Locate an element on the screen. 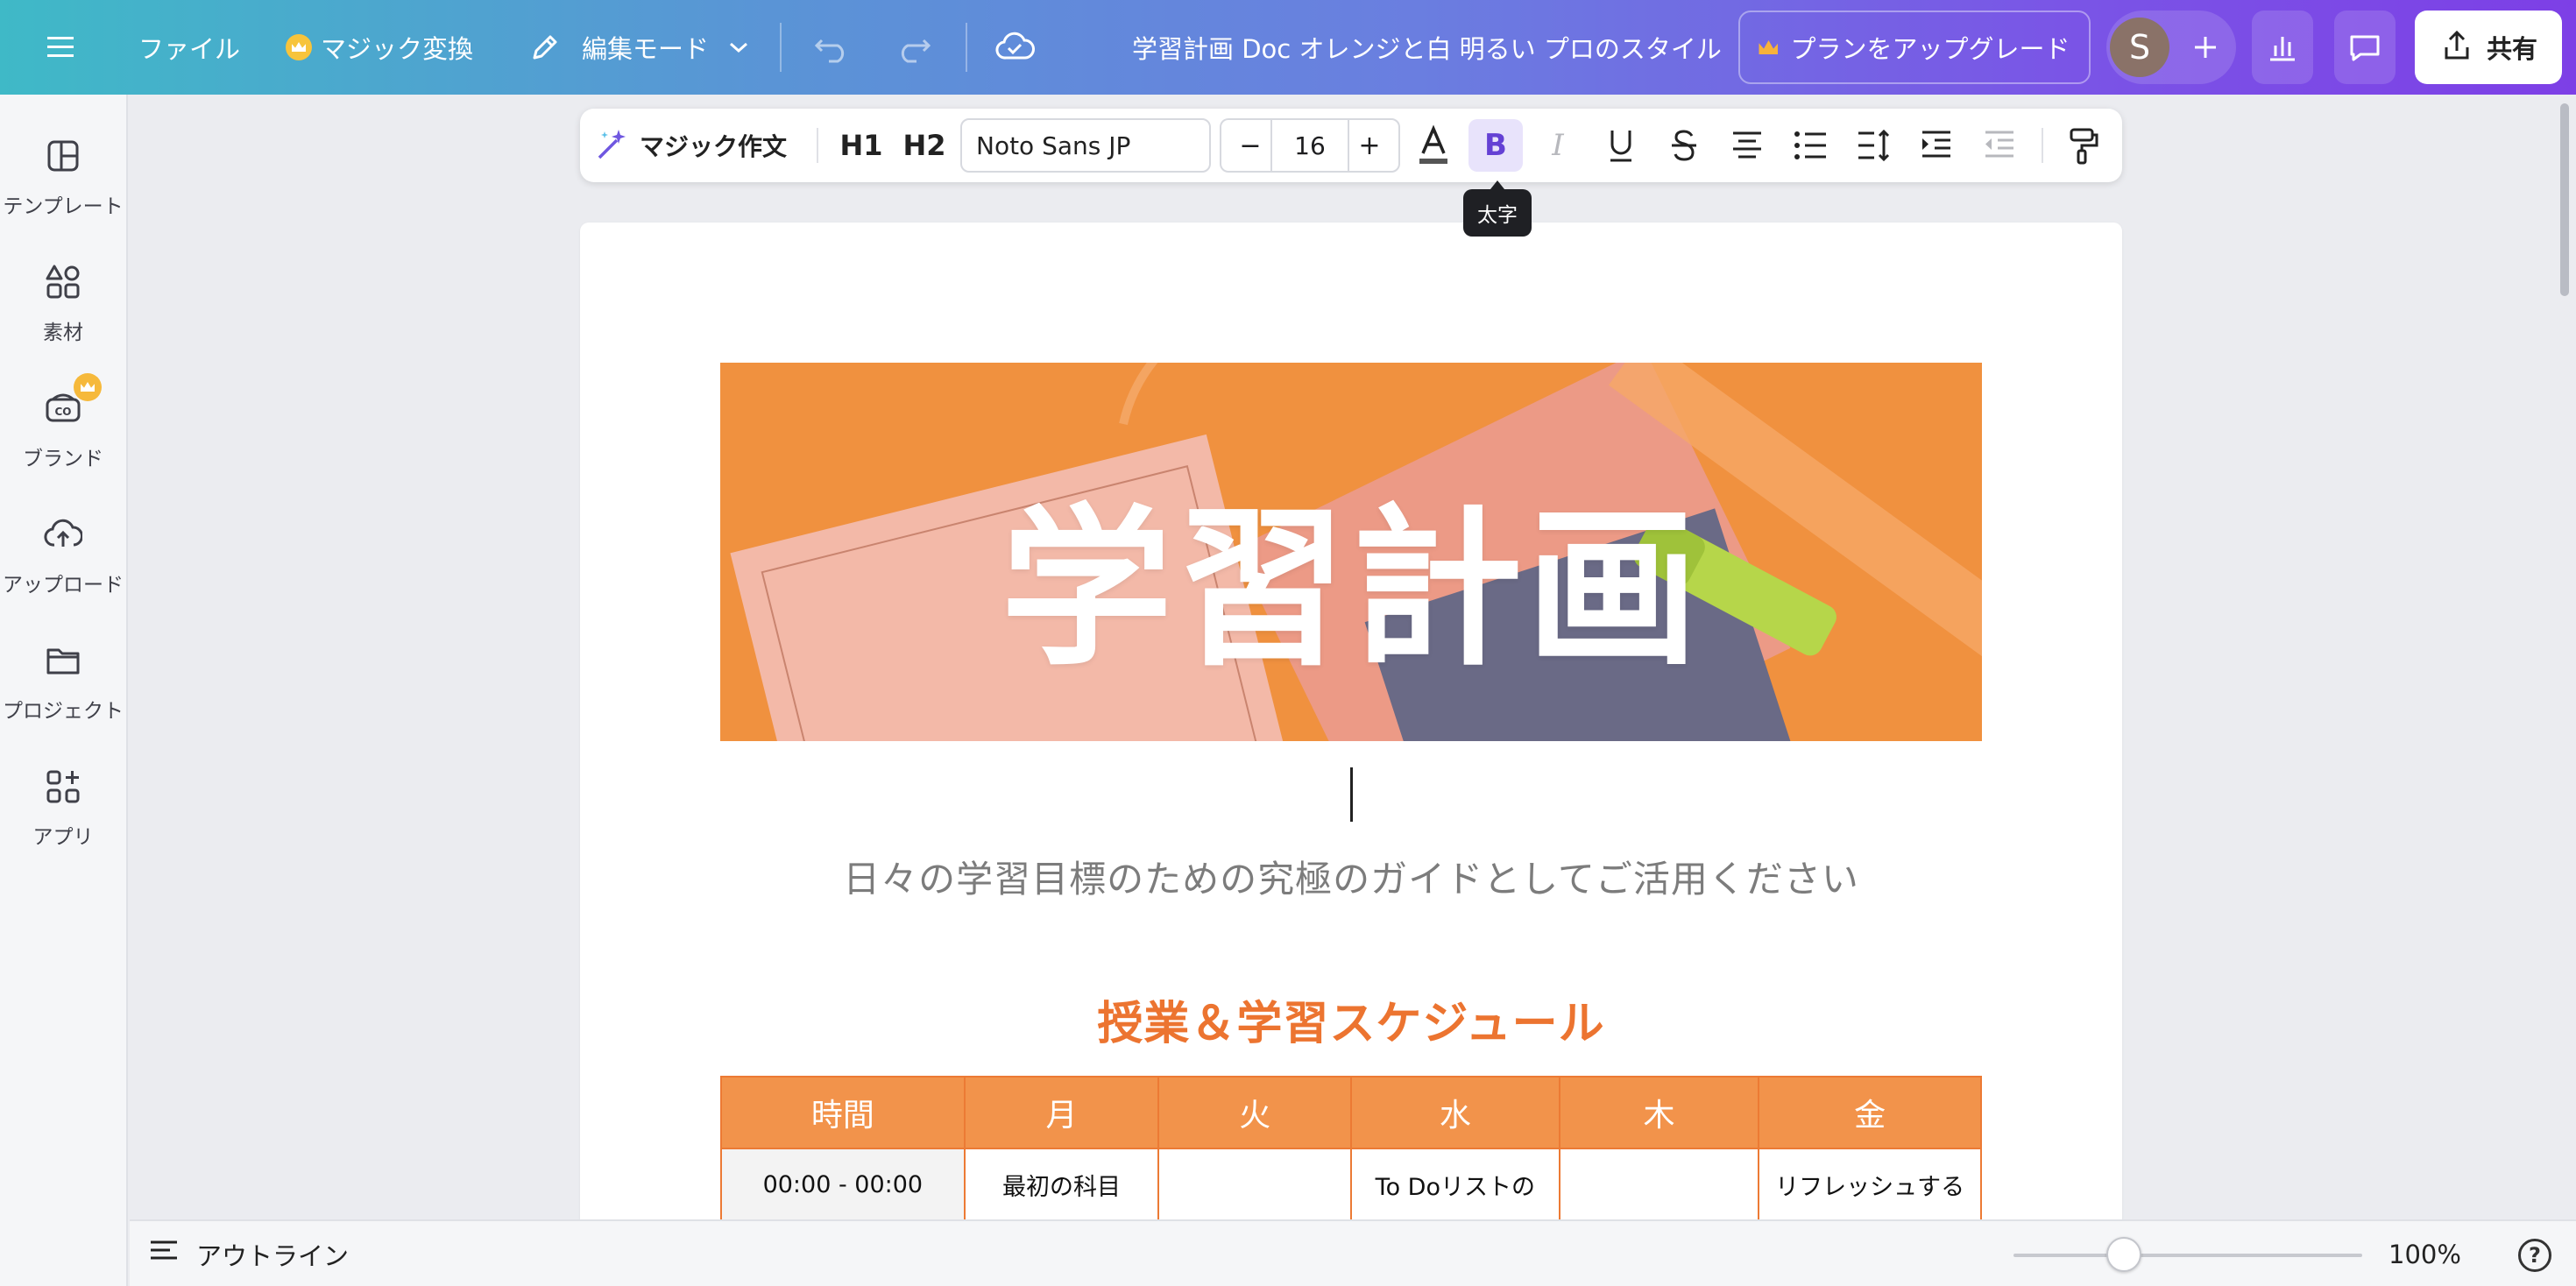 Image resolution: width=2576 pixels, height=1286 pixels. font-size-input: 16 is located at coordinates (1309, 146).